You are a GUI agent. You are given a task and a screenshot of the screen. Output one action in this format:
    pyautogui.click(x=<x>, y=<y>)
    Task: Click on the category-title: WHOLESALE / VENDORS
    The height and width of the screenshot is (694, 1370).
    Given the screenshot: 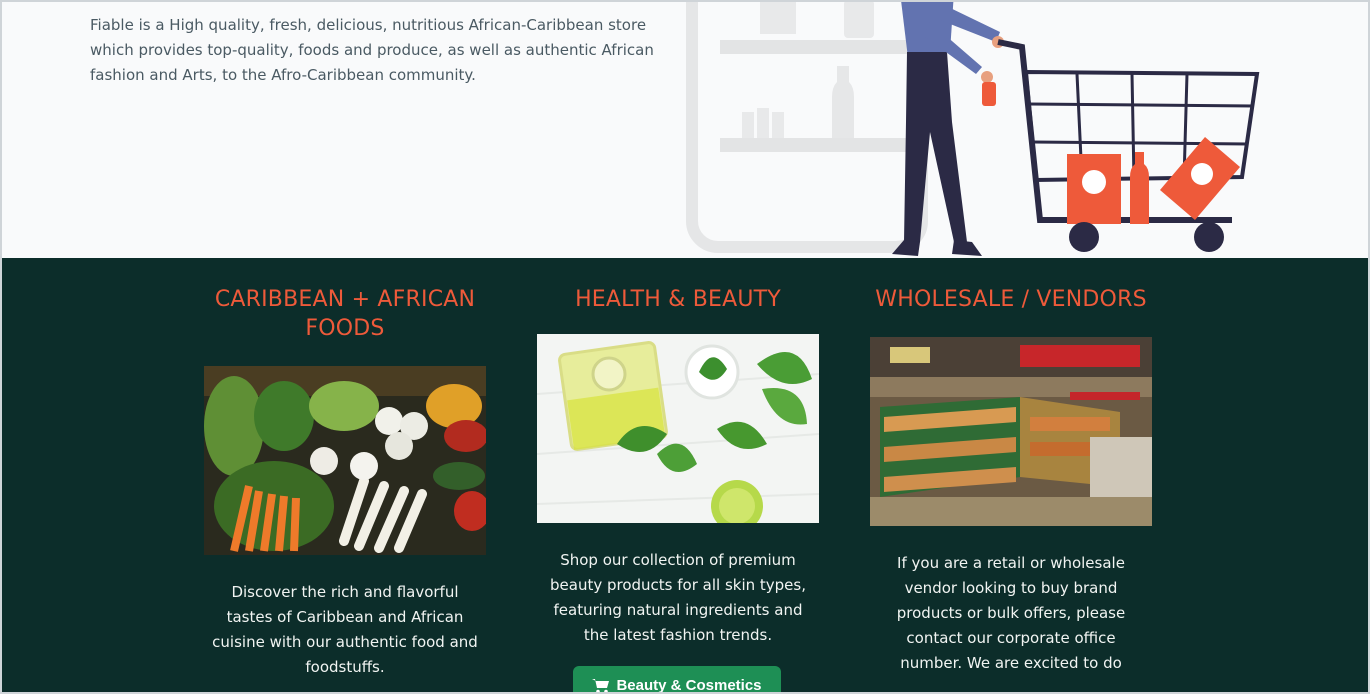 What is the action you would take?
    pyautogui.click(x=1011, y=299)
    